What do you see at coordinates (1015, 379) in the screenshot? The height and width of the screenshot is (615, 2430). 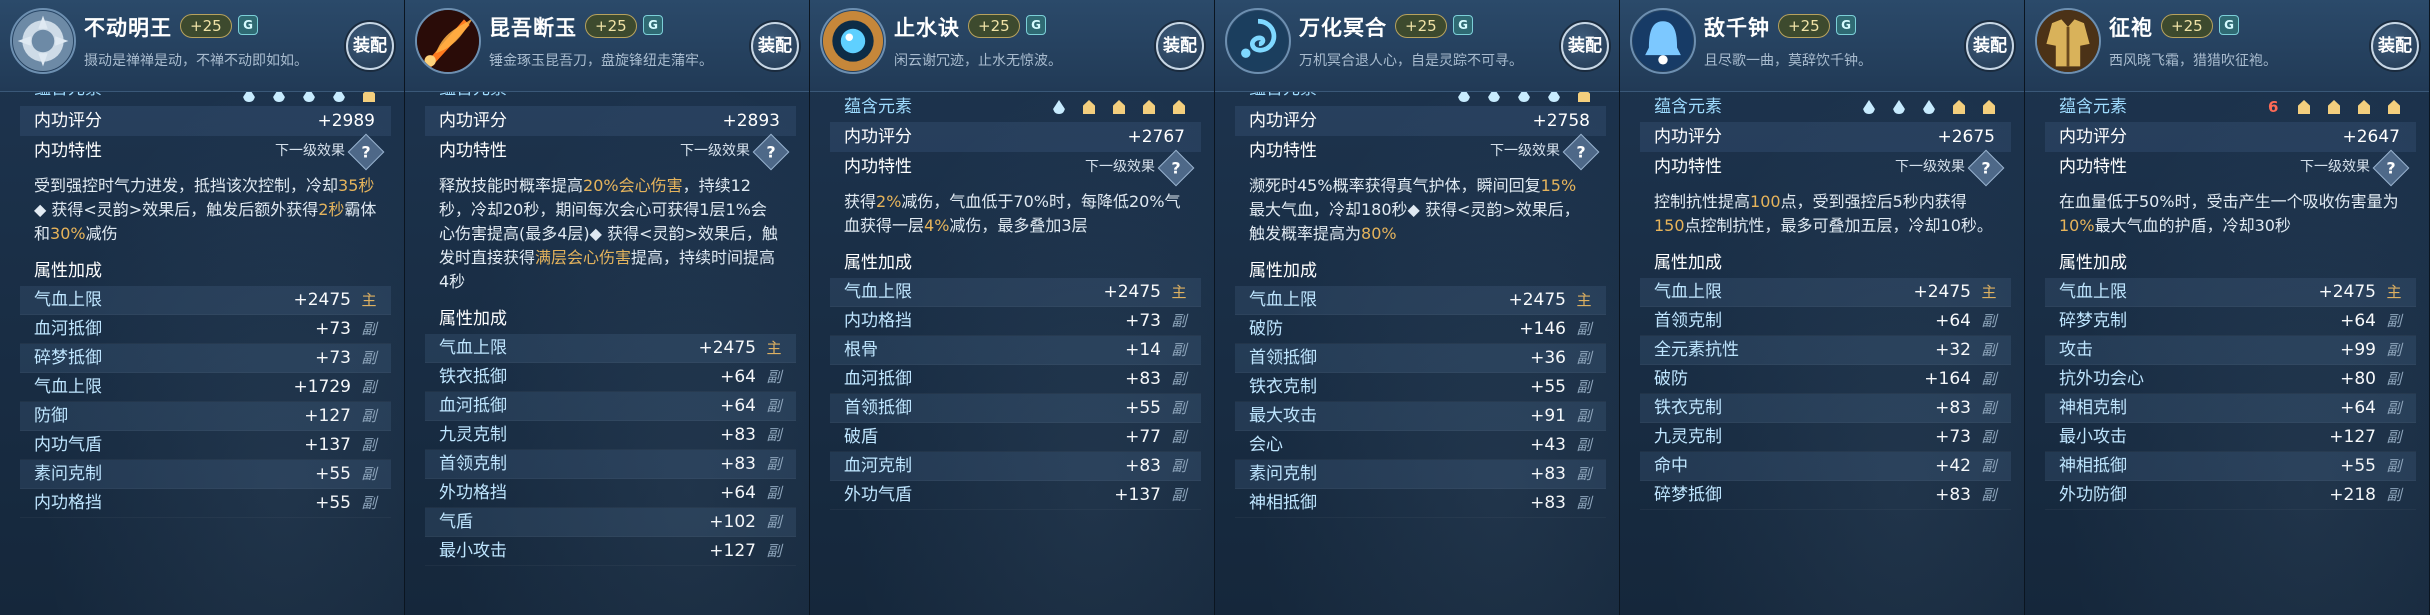 I see `attribute-row: 血河抵御 +83 副` at bounding box center [1015, 379].